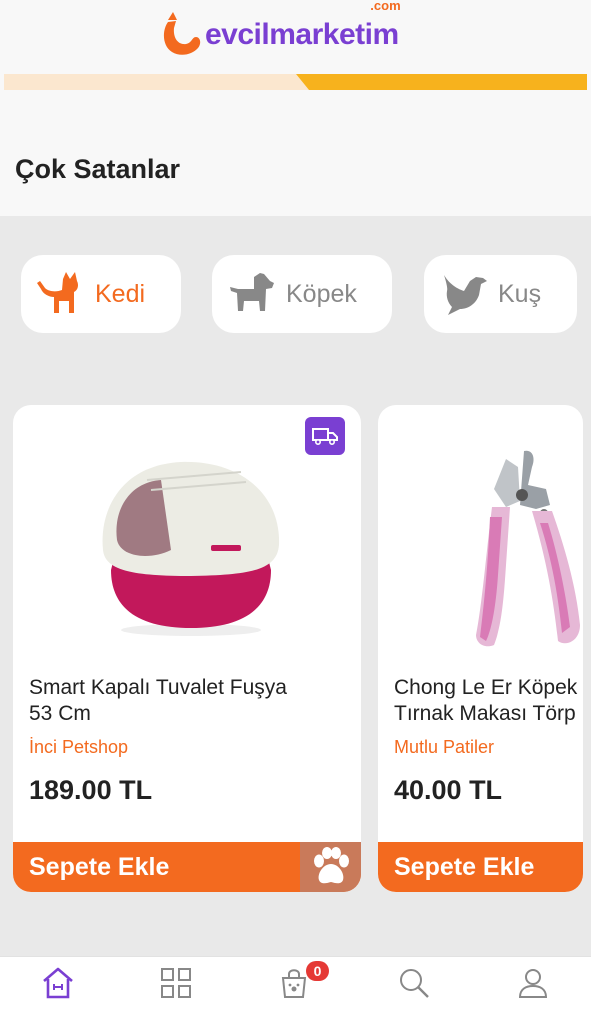 Image resolution: width=591 pixels, height=1024 pixels. Describe the element at coordinates (295, 990) in the screenshot. I see `bottom-nav` at that location.